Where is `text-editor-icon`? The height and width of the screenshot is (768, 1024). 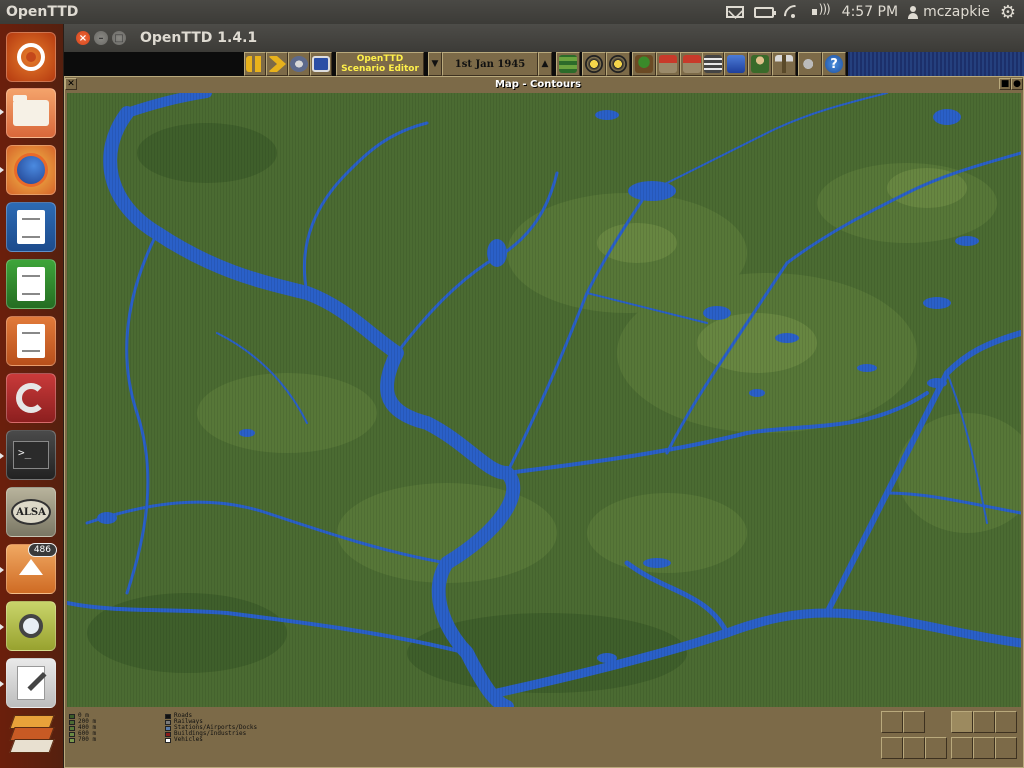
text-editor-icon is located at coordinates (31, 683).